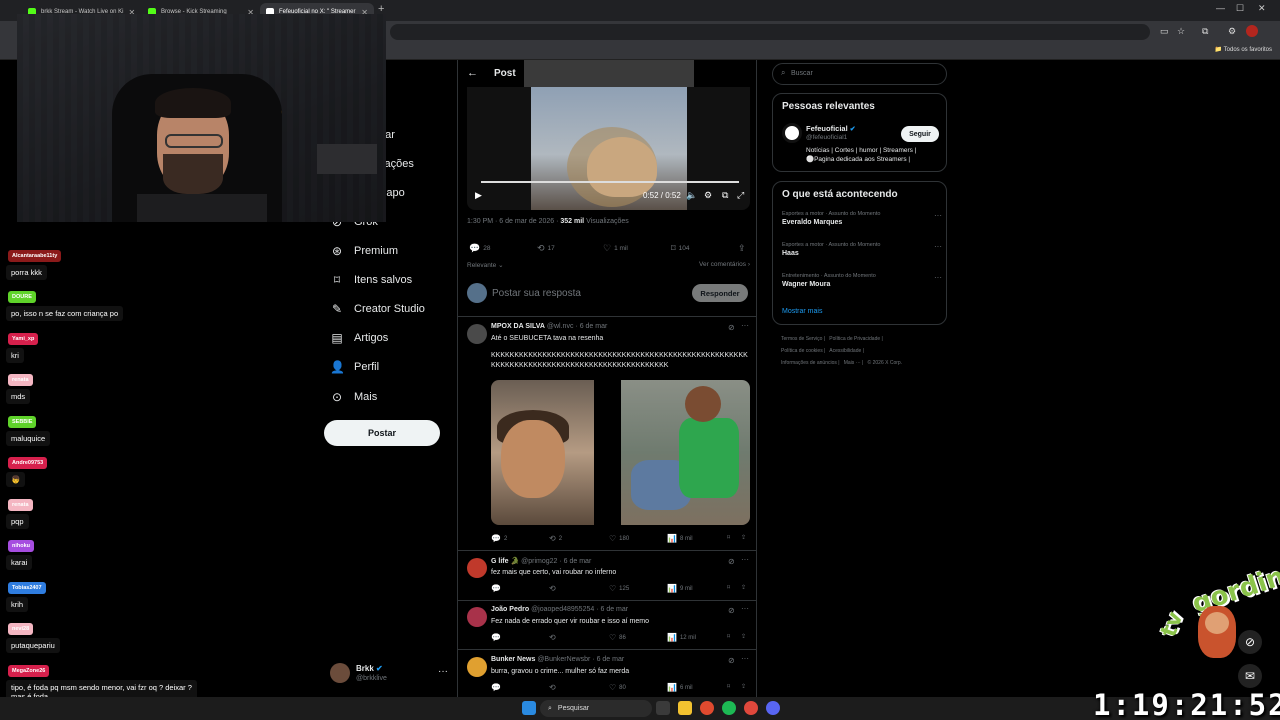 This screenshot has height=720, width=1280. I want to click on views-action: 📊 12 mil, so click(681, 637).